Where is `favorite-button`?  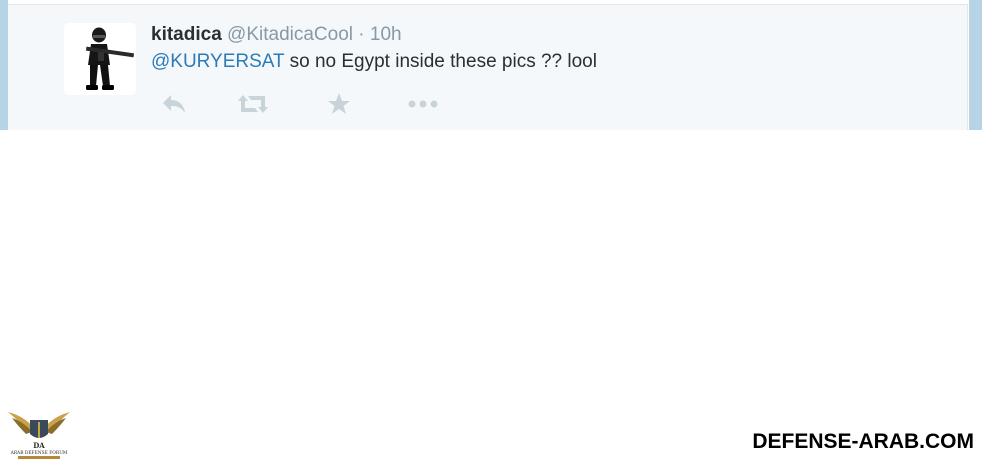 favorite-button is located at coordinates (339, 104).